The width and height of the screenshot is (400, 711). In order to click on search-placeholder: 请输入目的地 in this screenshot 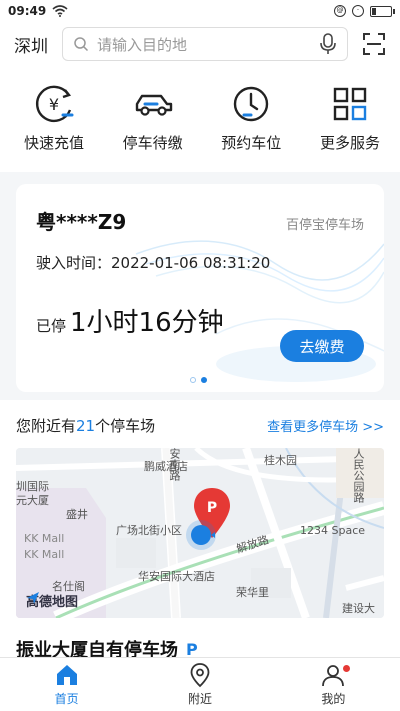, I will do `click(142, 44)`.